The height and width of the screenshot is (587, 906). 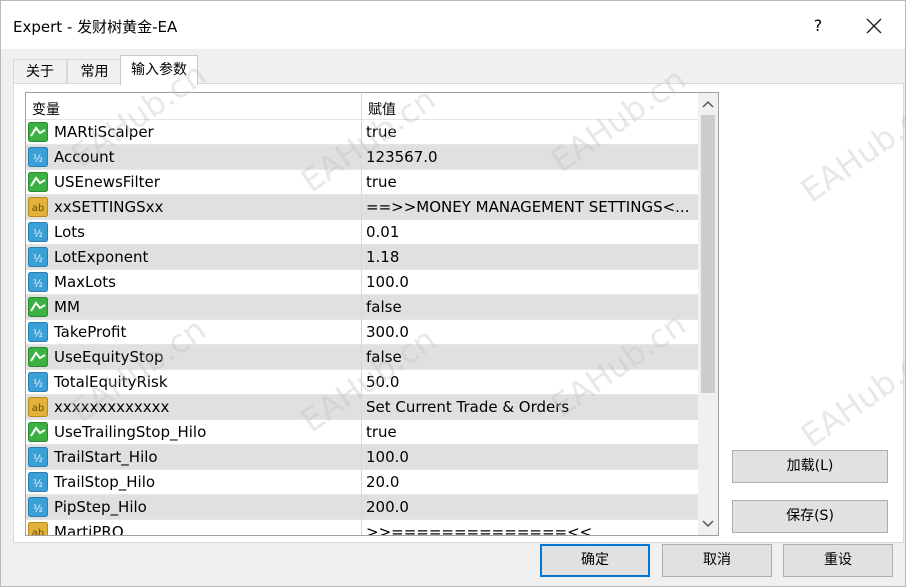 I want to click on parameter-row: ½ TrailStart_Hilo 100.0, so click(x=362, y=457).